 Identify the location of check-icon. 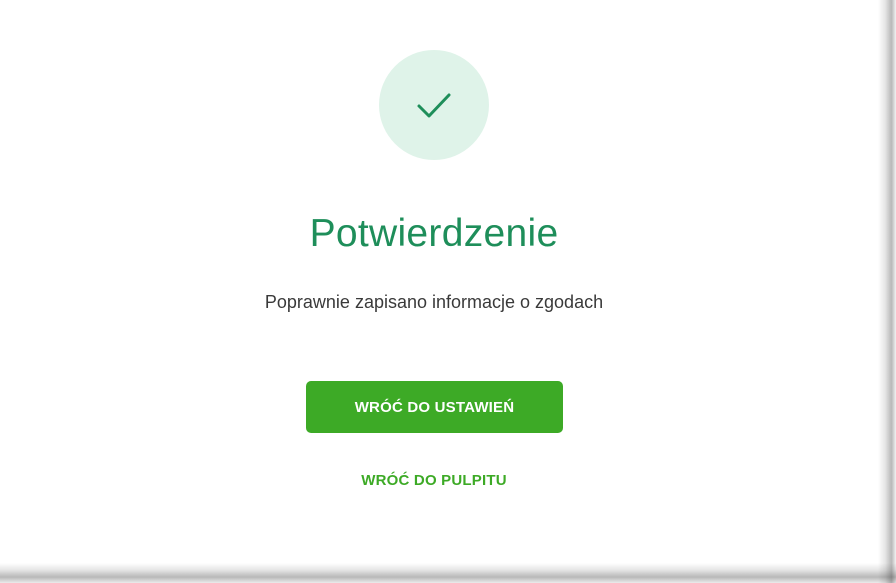
(434, 105).